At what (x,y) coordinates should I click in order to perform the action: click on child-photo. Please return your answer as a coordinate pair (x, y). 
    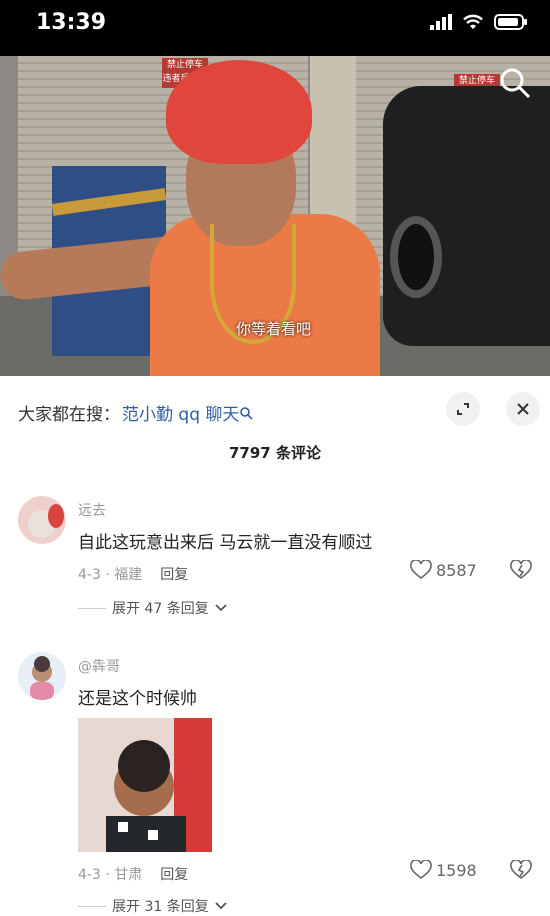
    Looking at the image, I should click on (145, 785).